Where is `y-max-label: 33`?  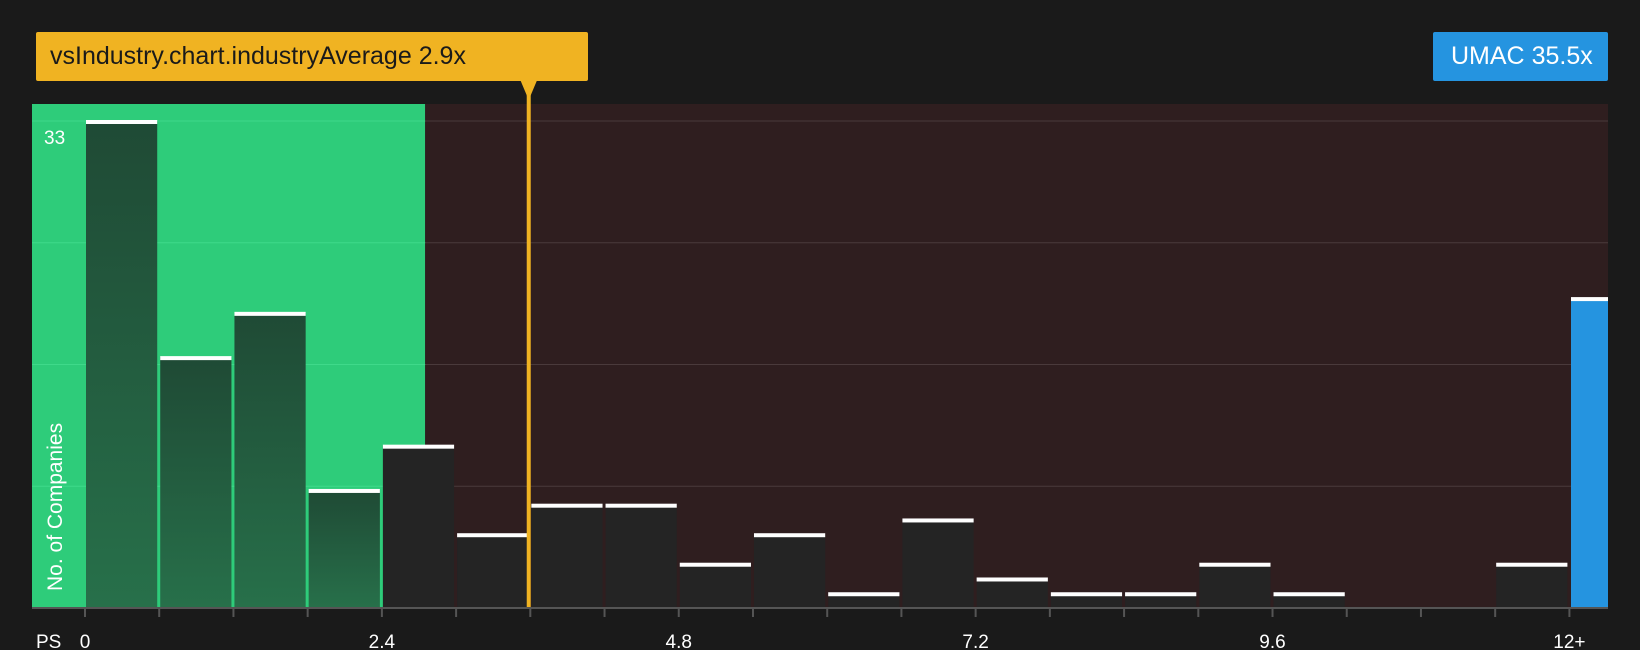 y-max-label: 33 is located at coordinates (54, 138).